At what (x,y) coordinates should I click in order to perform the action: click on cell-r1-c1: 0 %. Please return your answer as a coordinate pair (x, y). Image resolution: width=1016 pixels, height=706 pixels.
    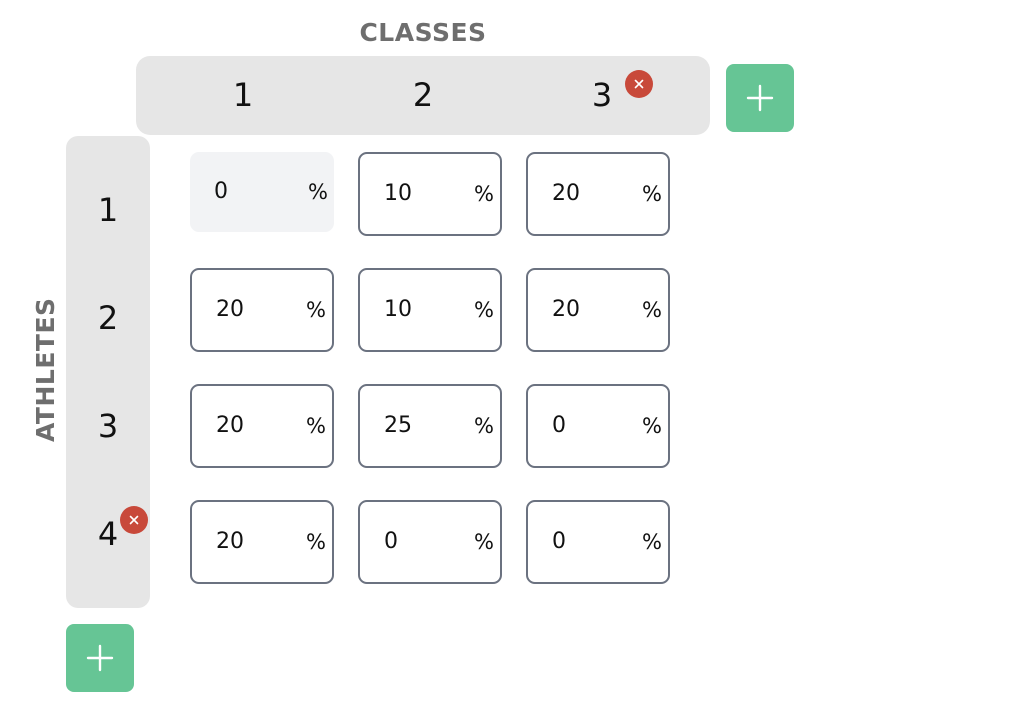
    Looking at the image, I should click on (262, 192).